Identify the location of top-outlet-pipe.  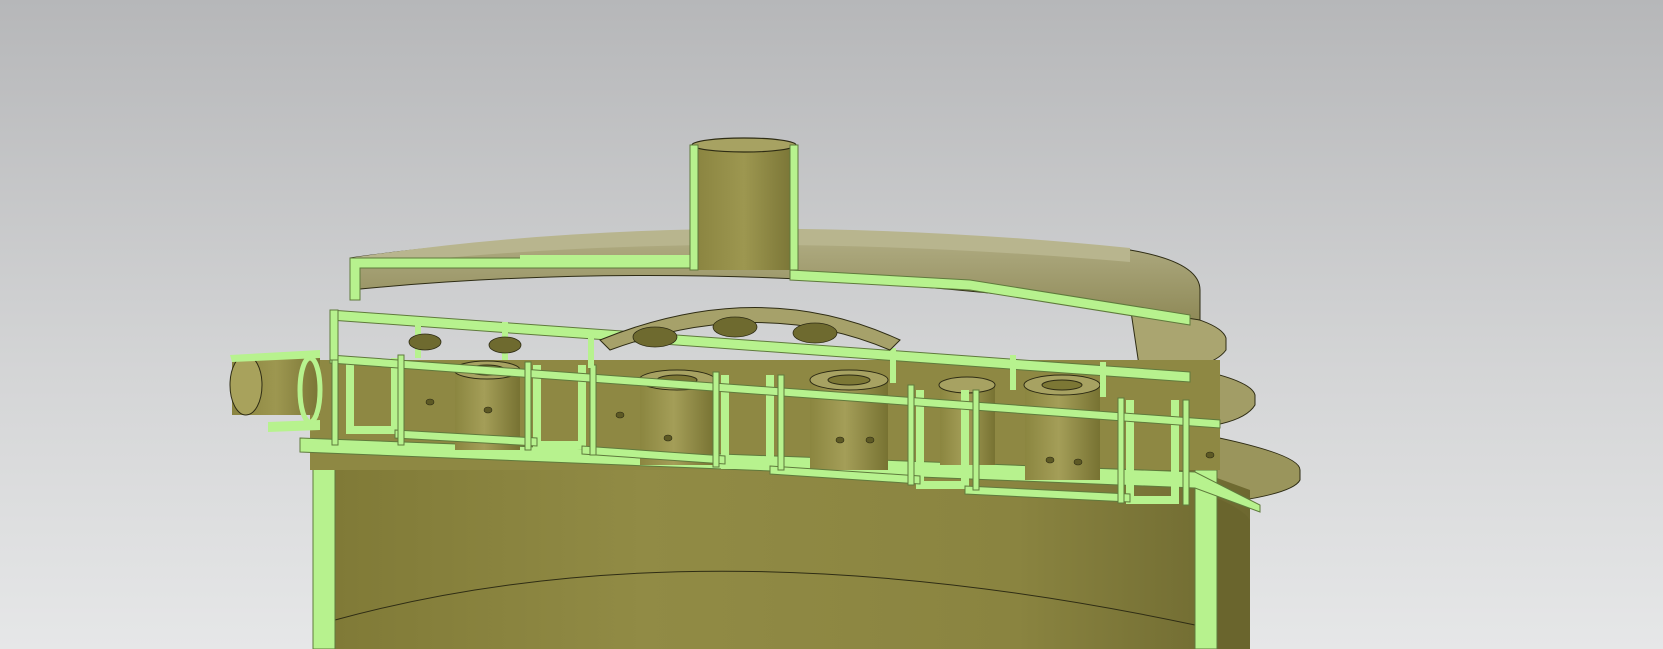
(744, 204).